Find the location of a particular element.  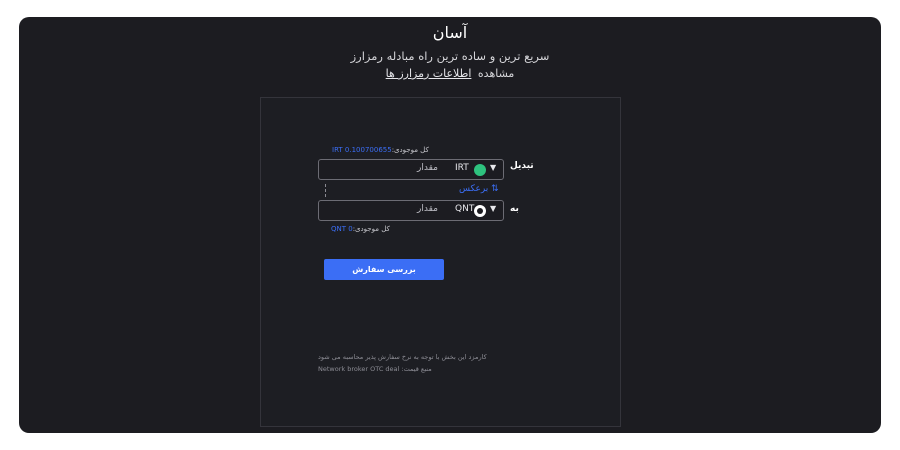

price-source-note: منبع قیمت: Network broker OTC deal is located at coordinates (375, 369).